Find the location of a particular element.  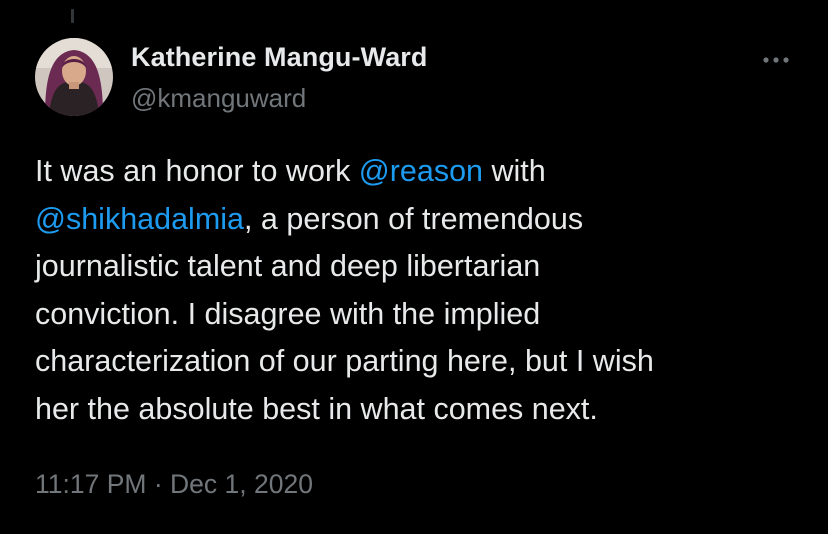

more-horizontal-icon is located at coordinates (776, 60).